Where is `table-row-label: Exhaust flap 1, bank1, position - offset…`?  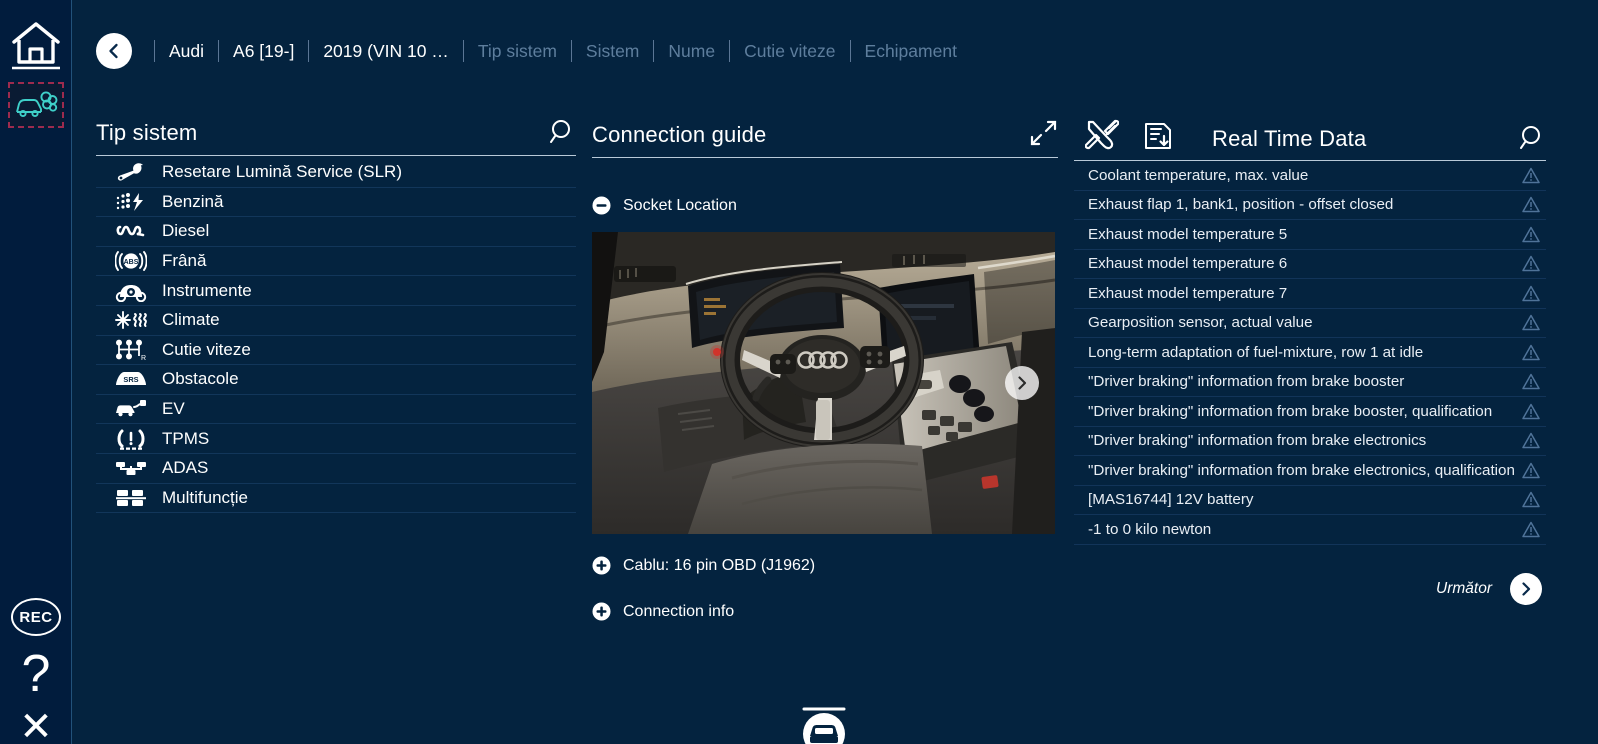 table-row-label: Exhaust flap 1, bank1, position - offset… is located at coordinates (1241, 205).